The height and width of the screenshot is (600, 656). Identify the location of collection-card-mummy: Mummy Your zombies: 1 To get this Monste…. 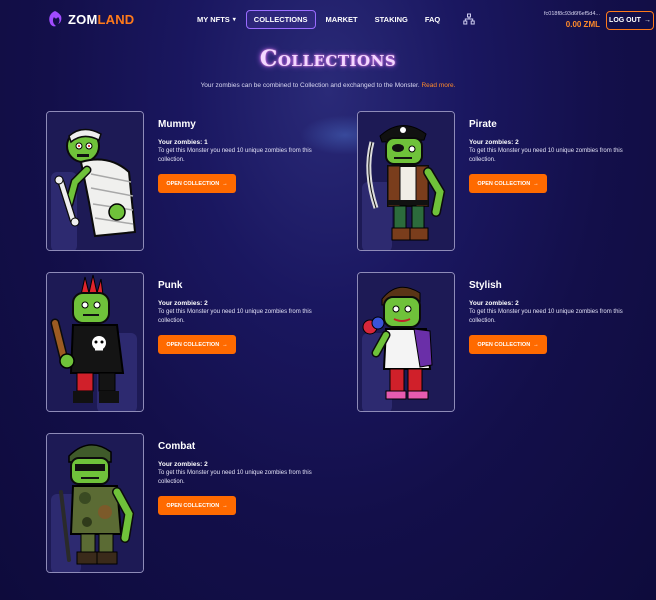
(191, 181).